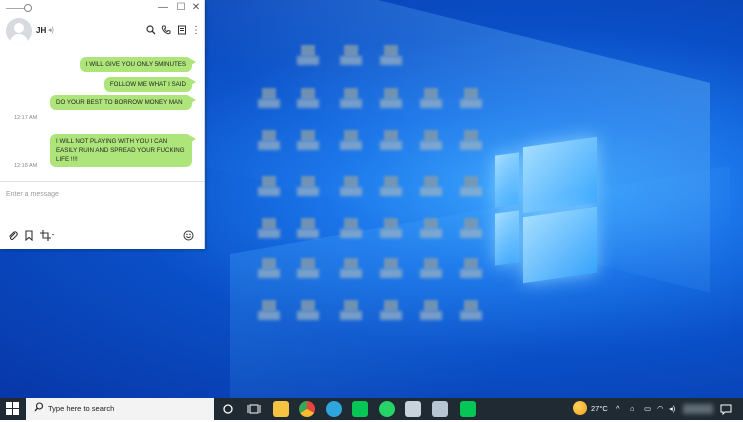 Image resolution: width=743 pixels, height=422 pixels. What do you see at coordinates (123, 102) in the screenshot?
I see `message-bubble: DO YOUR BEST TO BORROW MONEY MAN` at bounding box center [123, 102].